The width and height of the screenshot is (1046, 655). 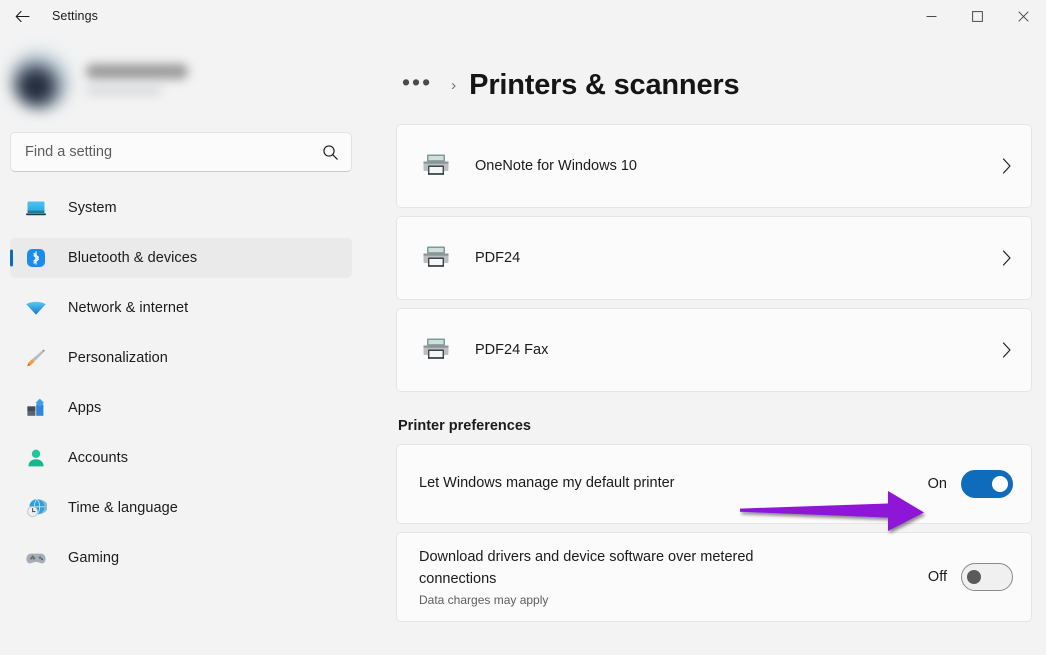 I want to click on printer-row: OneNote for Windows 10, so click(x=714, y=166).